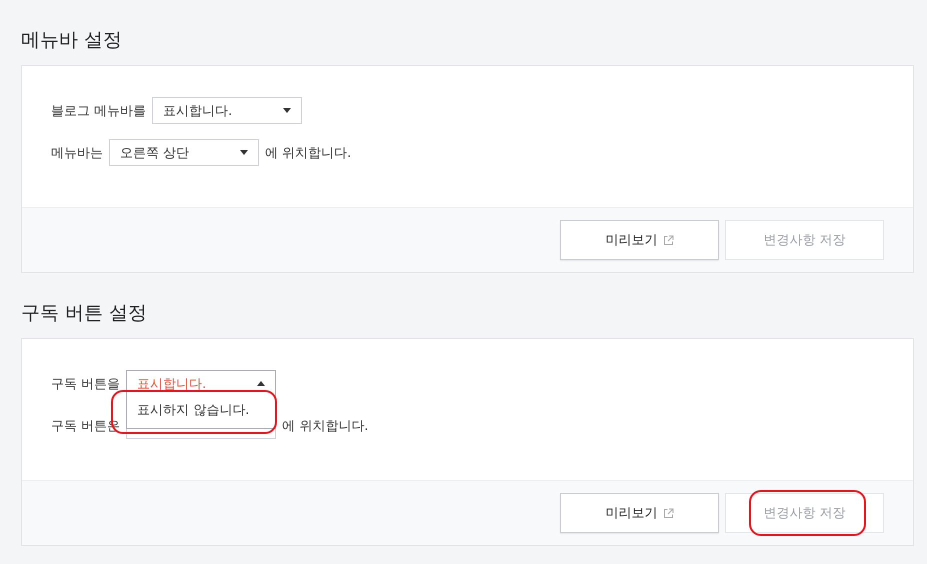 The image size is (927, 564). Describe the element at coordinates (98, 111) in the screenshot. I see `field-label: 블로그 메뉴바를` at that location.